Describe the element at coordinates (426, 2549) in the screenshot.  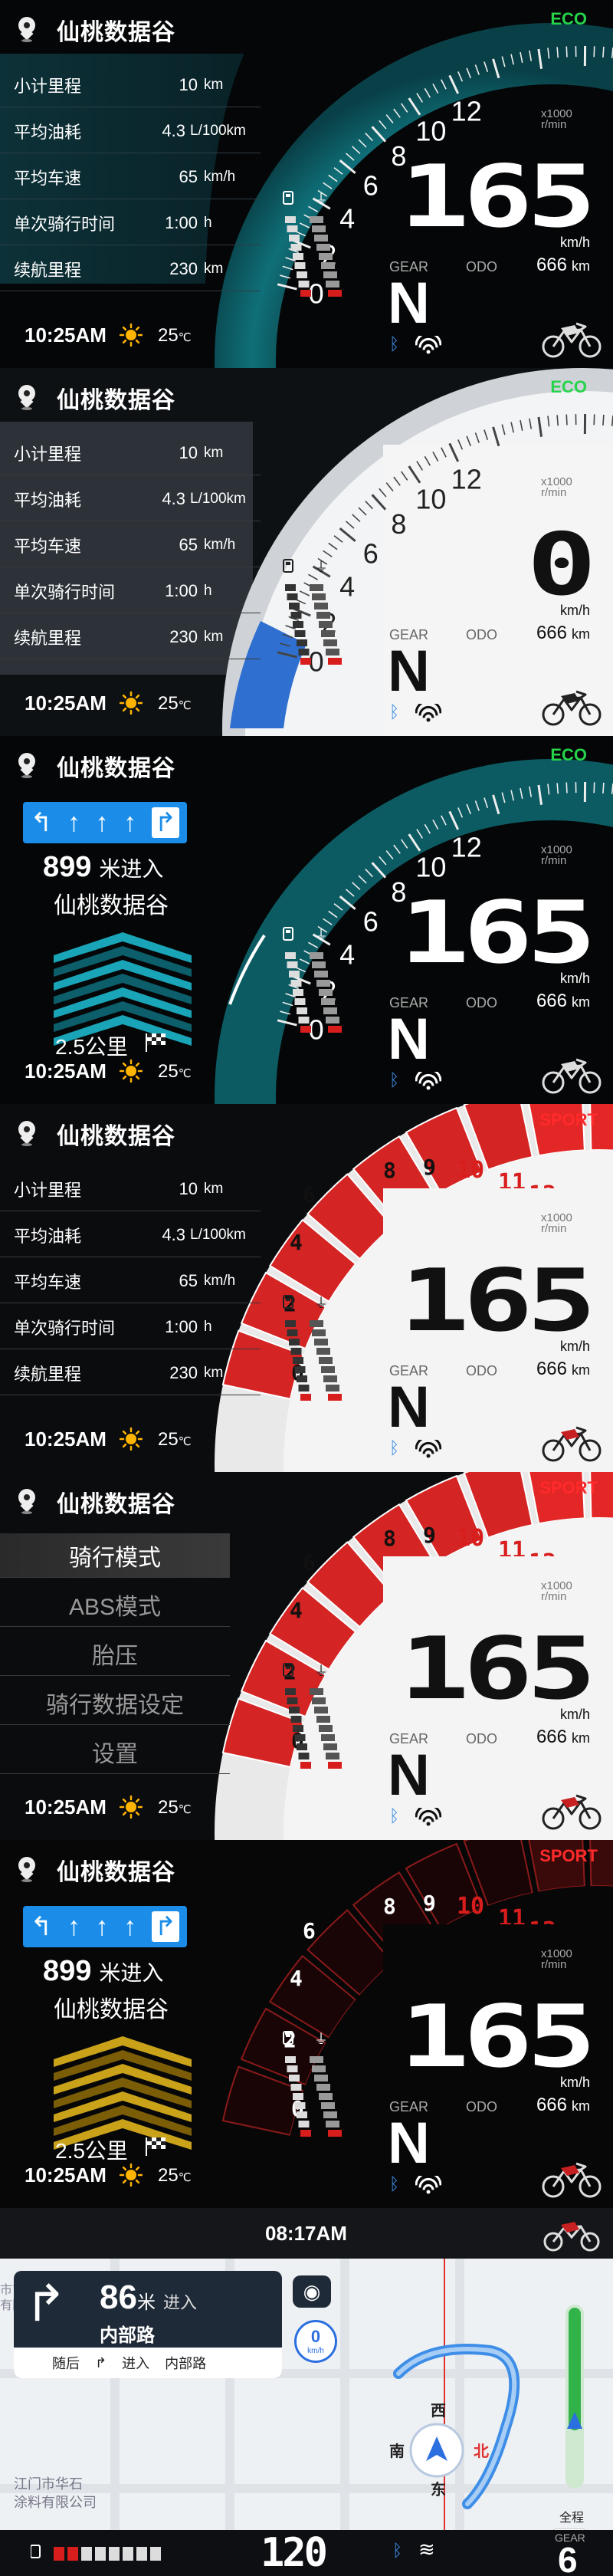
I see `wifi-icon: ≋` at that location.